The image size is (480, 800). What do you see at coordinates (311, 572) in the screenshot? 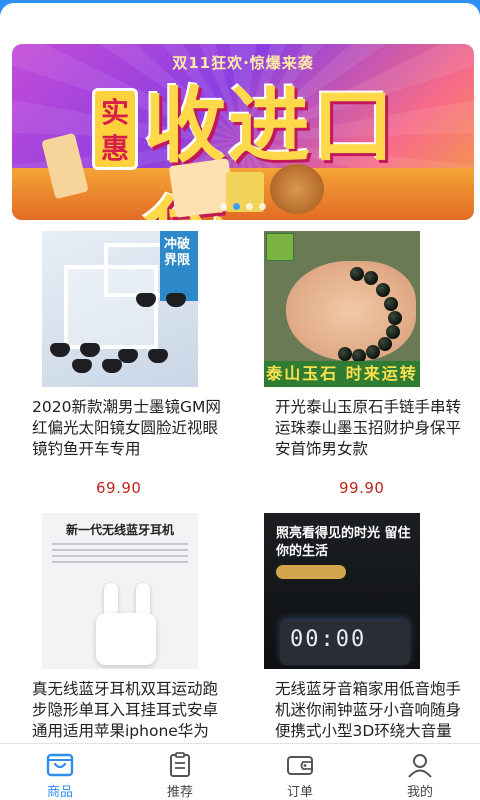
I see `image-pill` at bounding box center [311, 572].